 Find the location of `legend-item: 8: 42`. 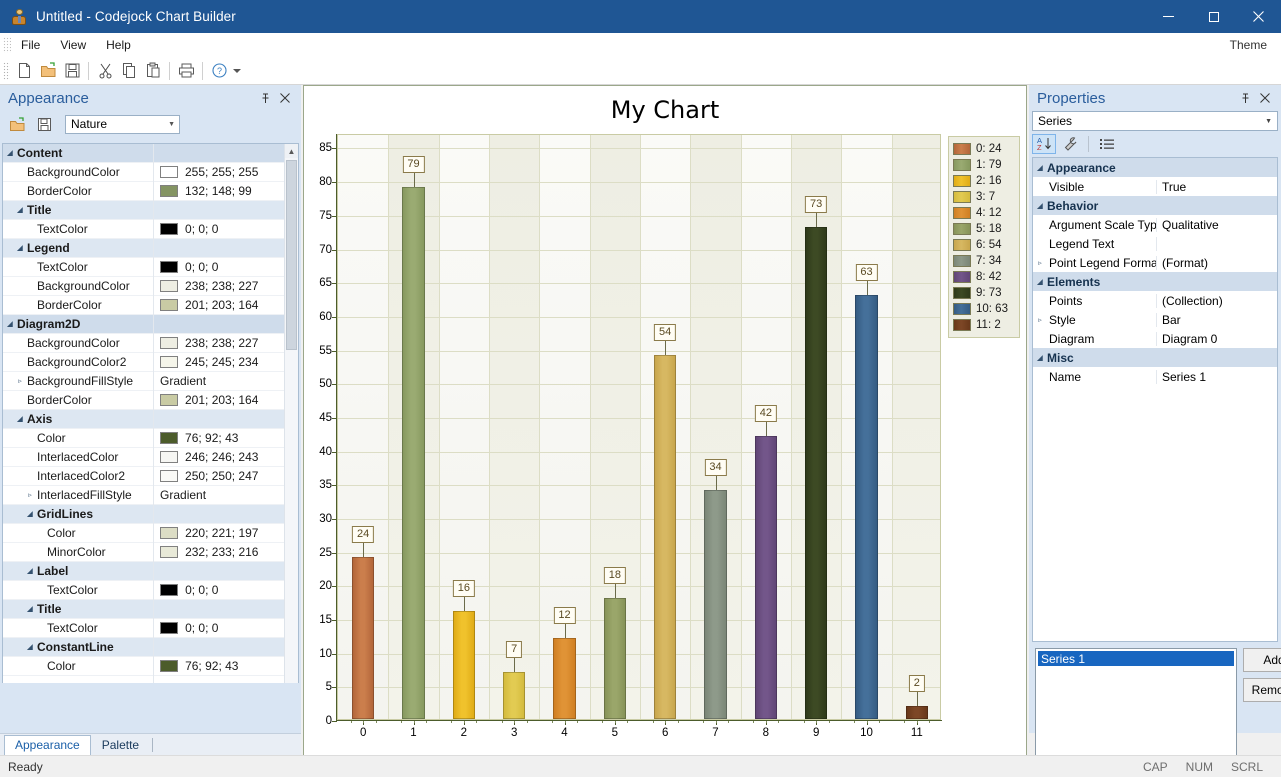

legend-item: 8: 42 is located at coordinates (984, 277).